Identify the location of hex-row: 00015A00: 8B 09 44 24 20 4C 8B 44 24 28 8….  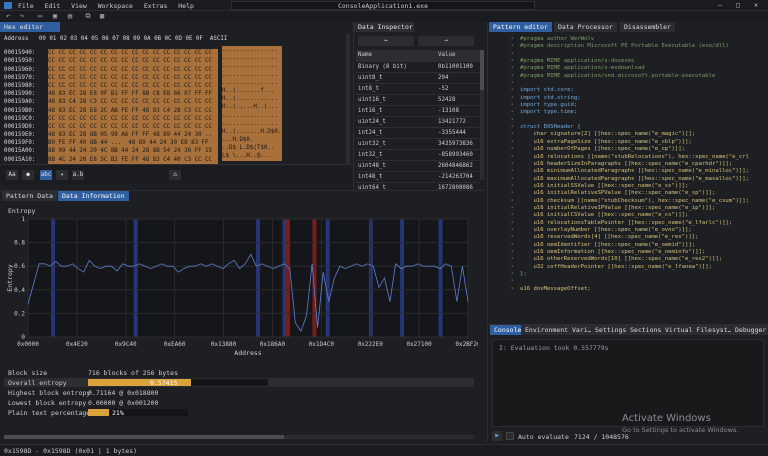
(177, 150).